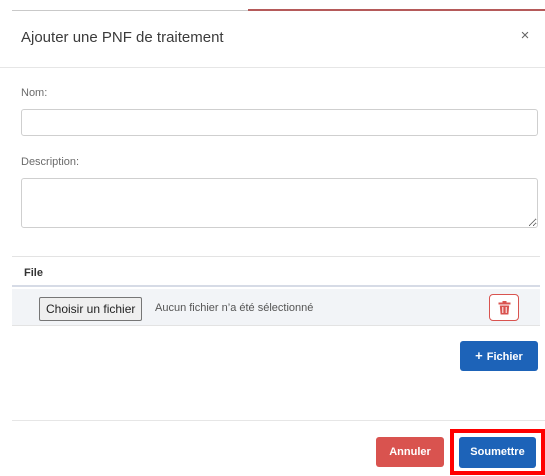  I want to click on name-label: Nom:, so click(34, 93).